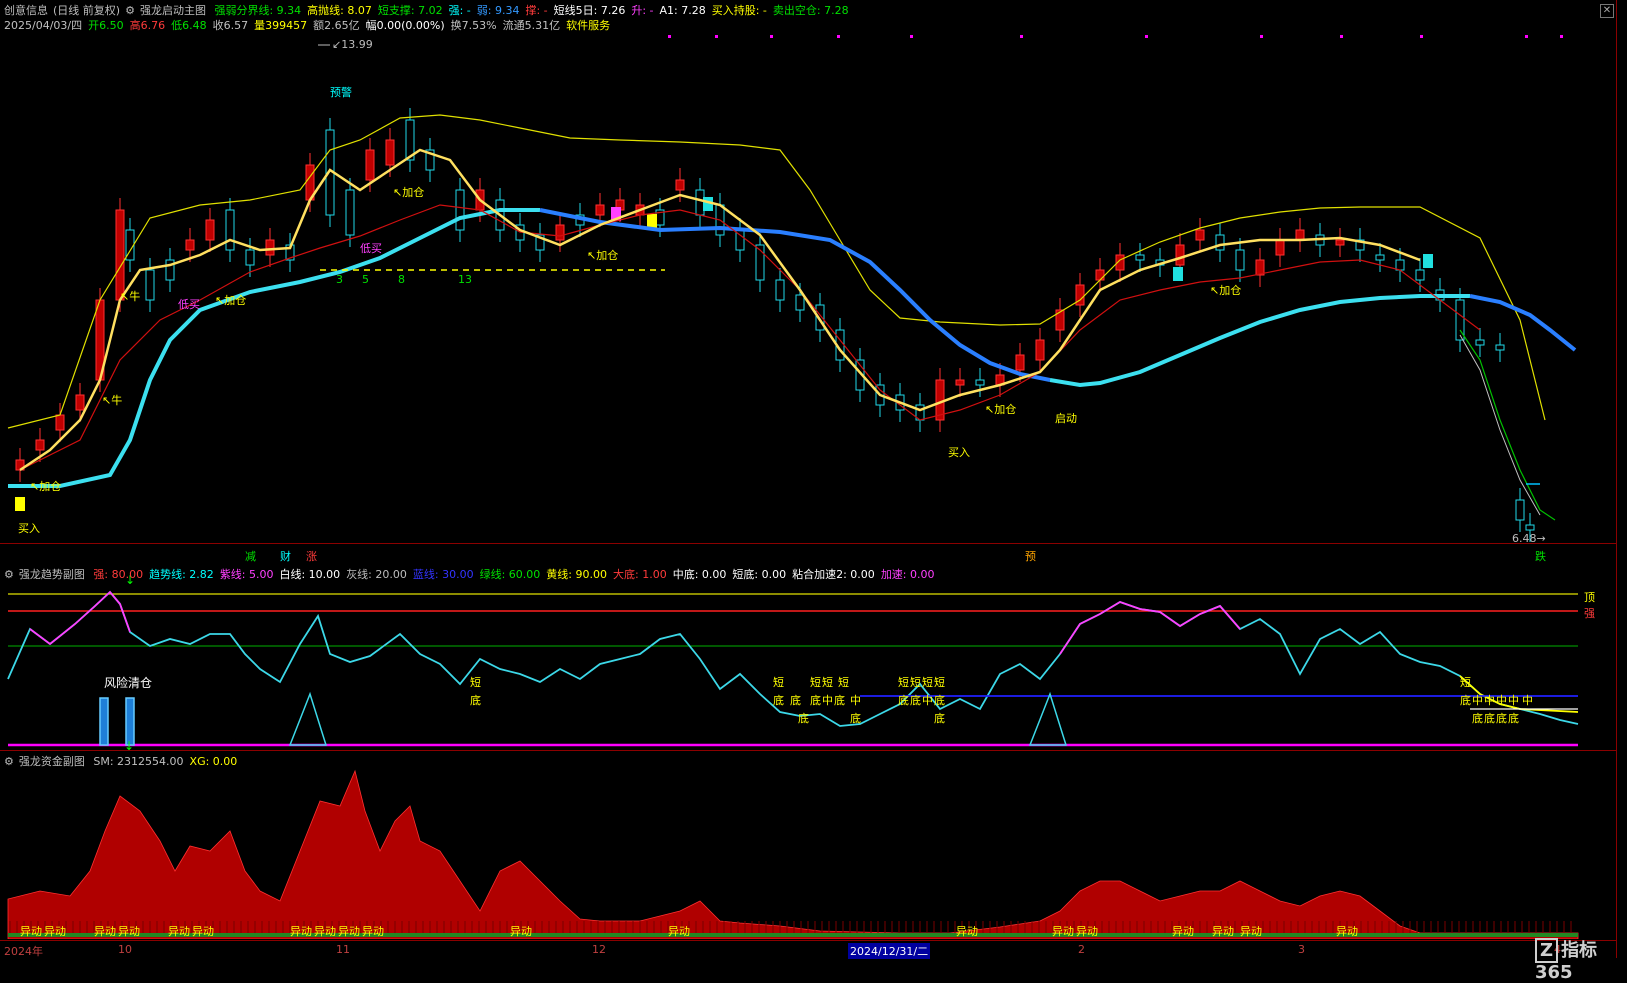  Describe the element at coordinates (1301, 949) in the screenshot. I see `x-tick: 3` at that location.